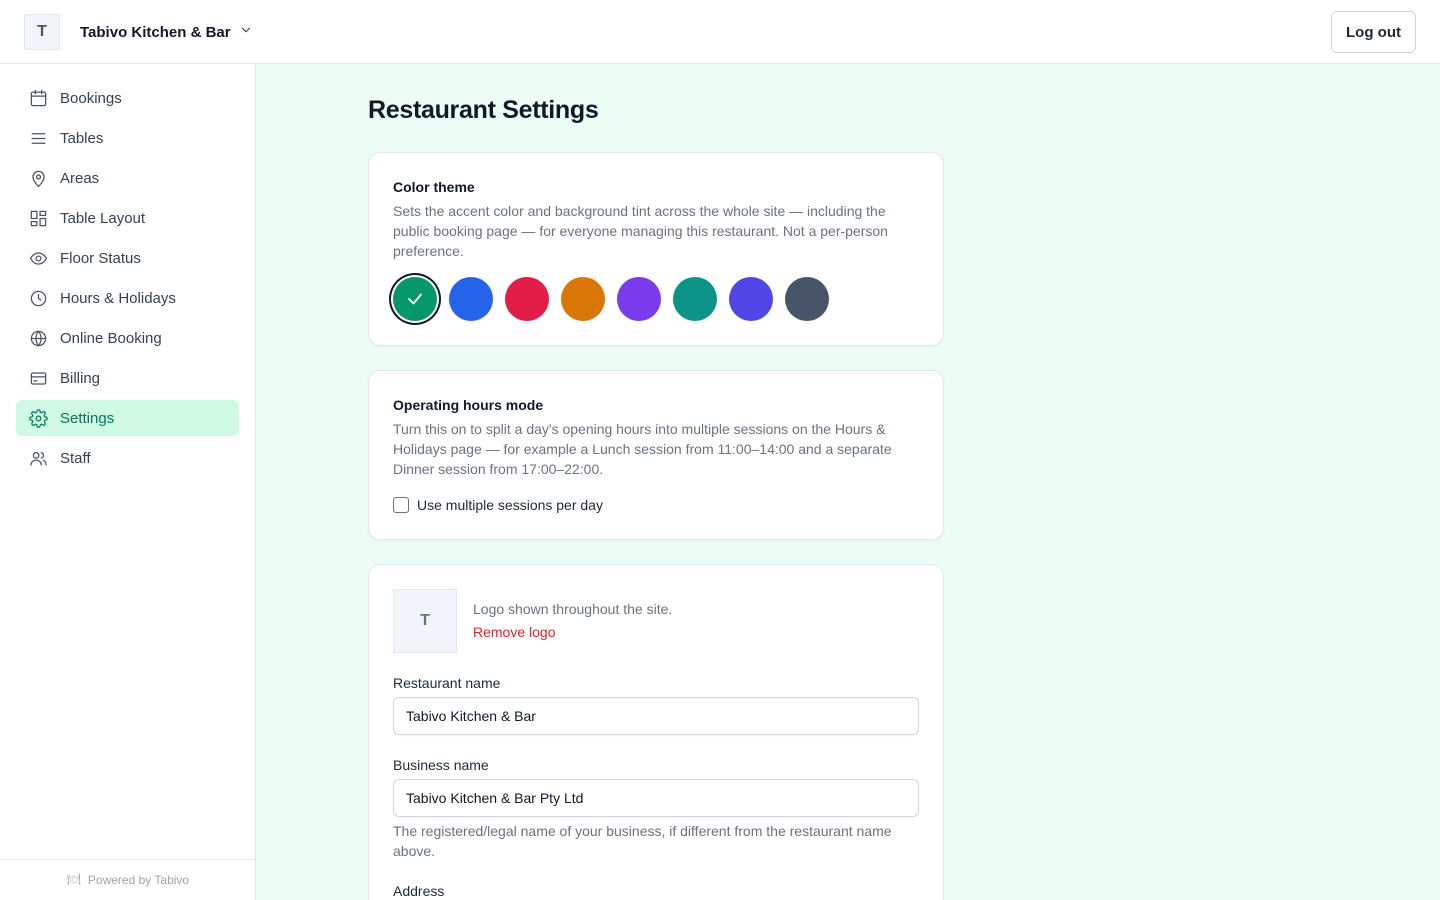 The width and height of the screenshot is (1440, 900). Describe the element at coordinates (401, 505) in the screenshot. I see `multiple-sessions-checkbox` at that location.